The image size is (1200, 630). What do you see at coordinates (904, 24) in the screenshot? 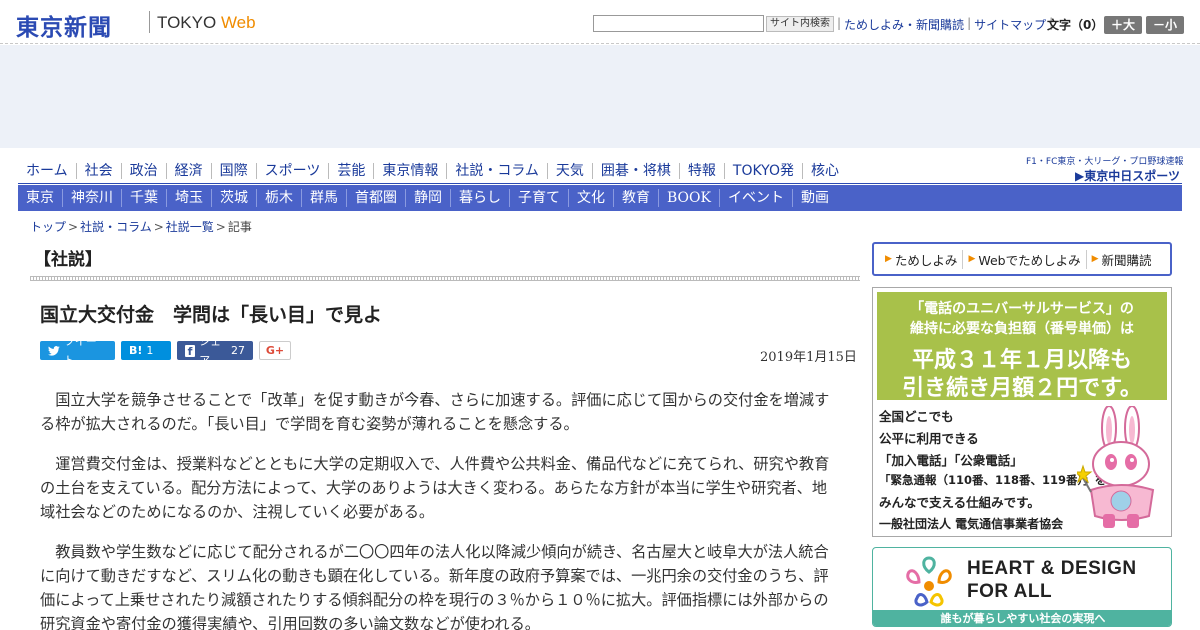
I see `trial-subscribe-link: ためしよみ・新聞購読` at bounding box center [904, 24].